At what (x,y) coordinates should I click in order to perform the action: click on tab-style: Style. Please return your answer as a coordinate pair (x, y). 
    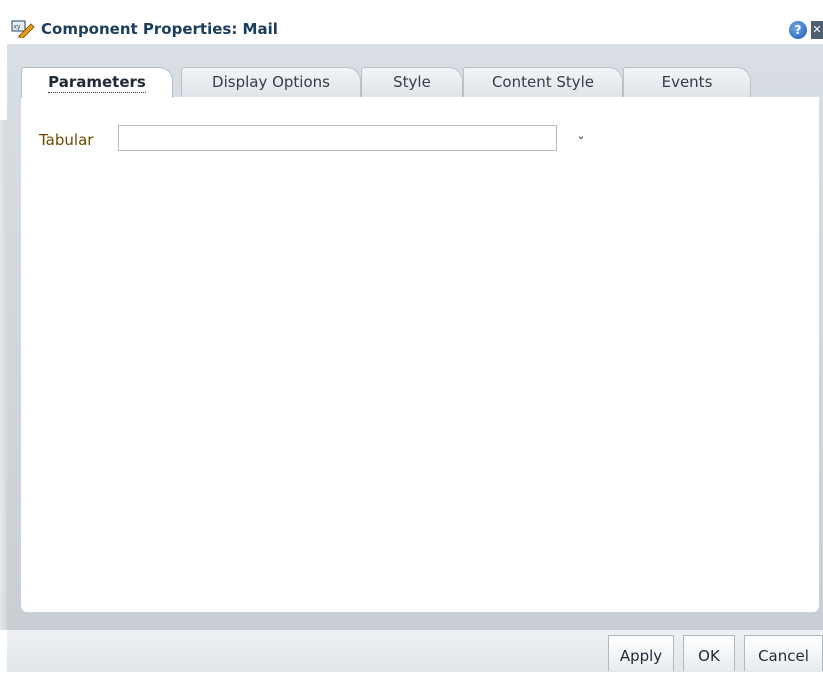
    Looking at the image, I should click on (412, 82).